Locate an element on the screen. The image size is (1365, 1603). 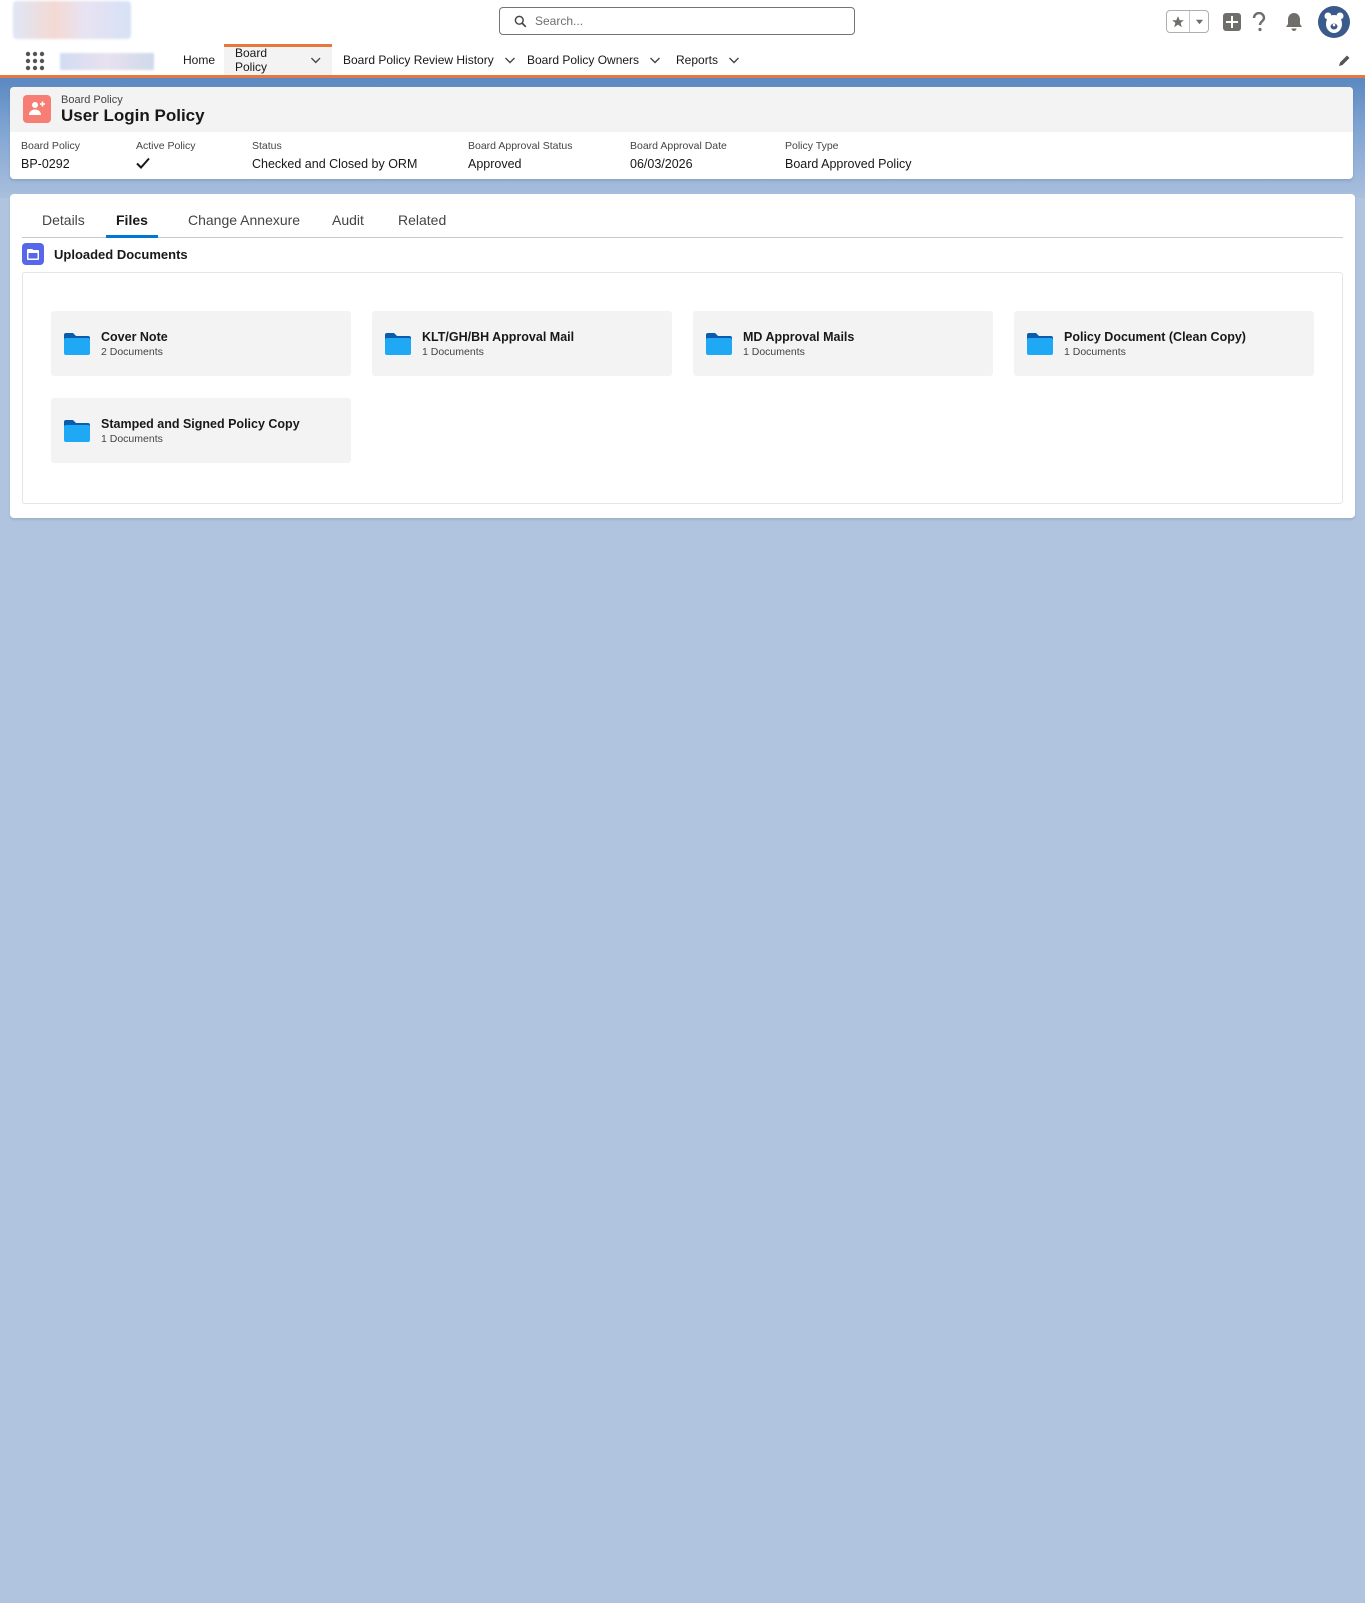
field-board-policy: Board Policy BP-0292 is located at coordinates (50, 155).